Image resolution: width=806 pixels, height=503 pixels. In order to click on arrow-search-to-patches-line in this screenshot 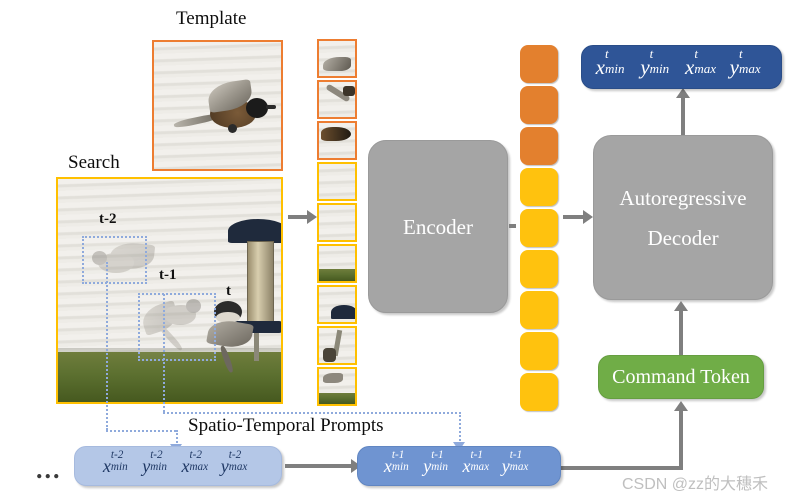, I will do `click(298, 217)`.